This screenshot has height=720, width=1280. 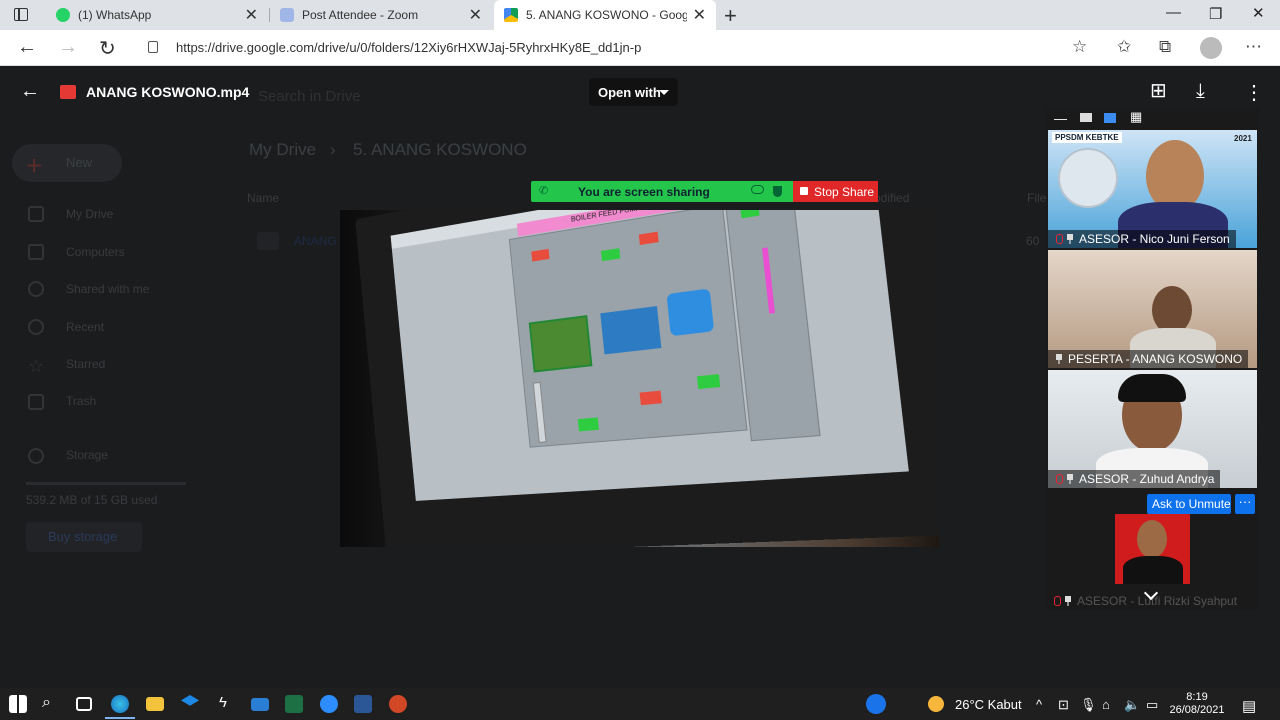 What do you see at coordinates (85, 364) in the screenshot?
I see `sidebar-item-starred: Starred` at bounding box center [85, 364].